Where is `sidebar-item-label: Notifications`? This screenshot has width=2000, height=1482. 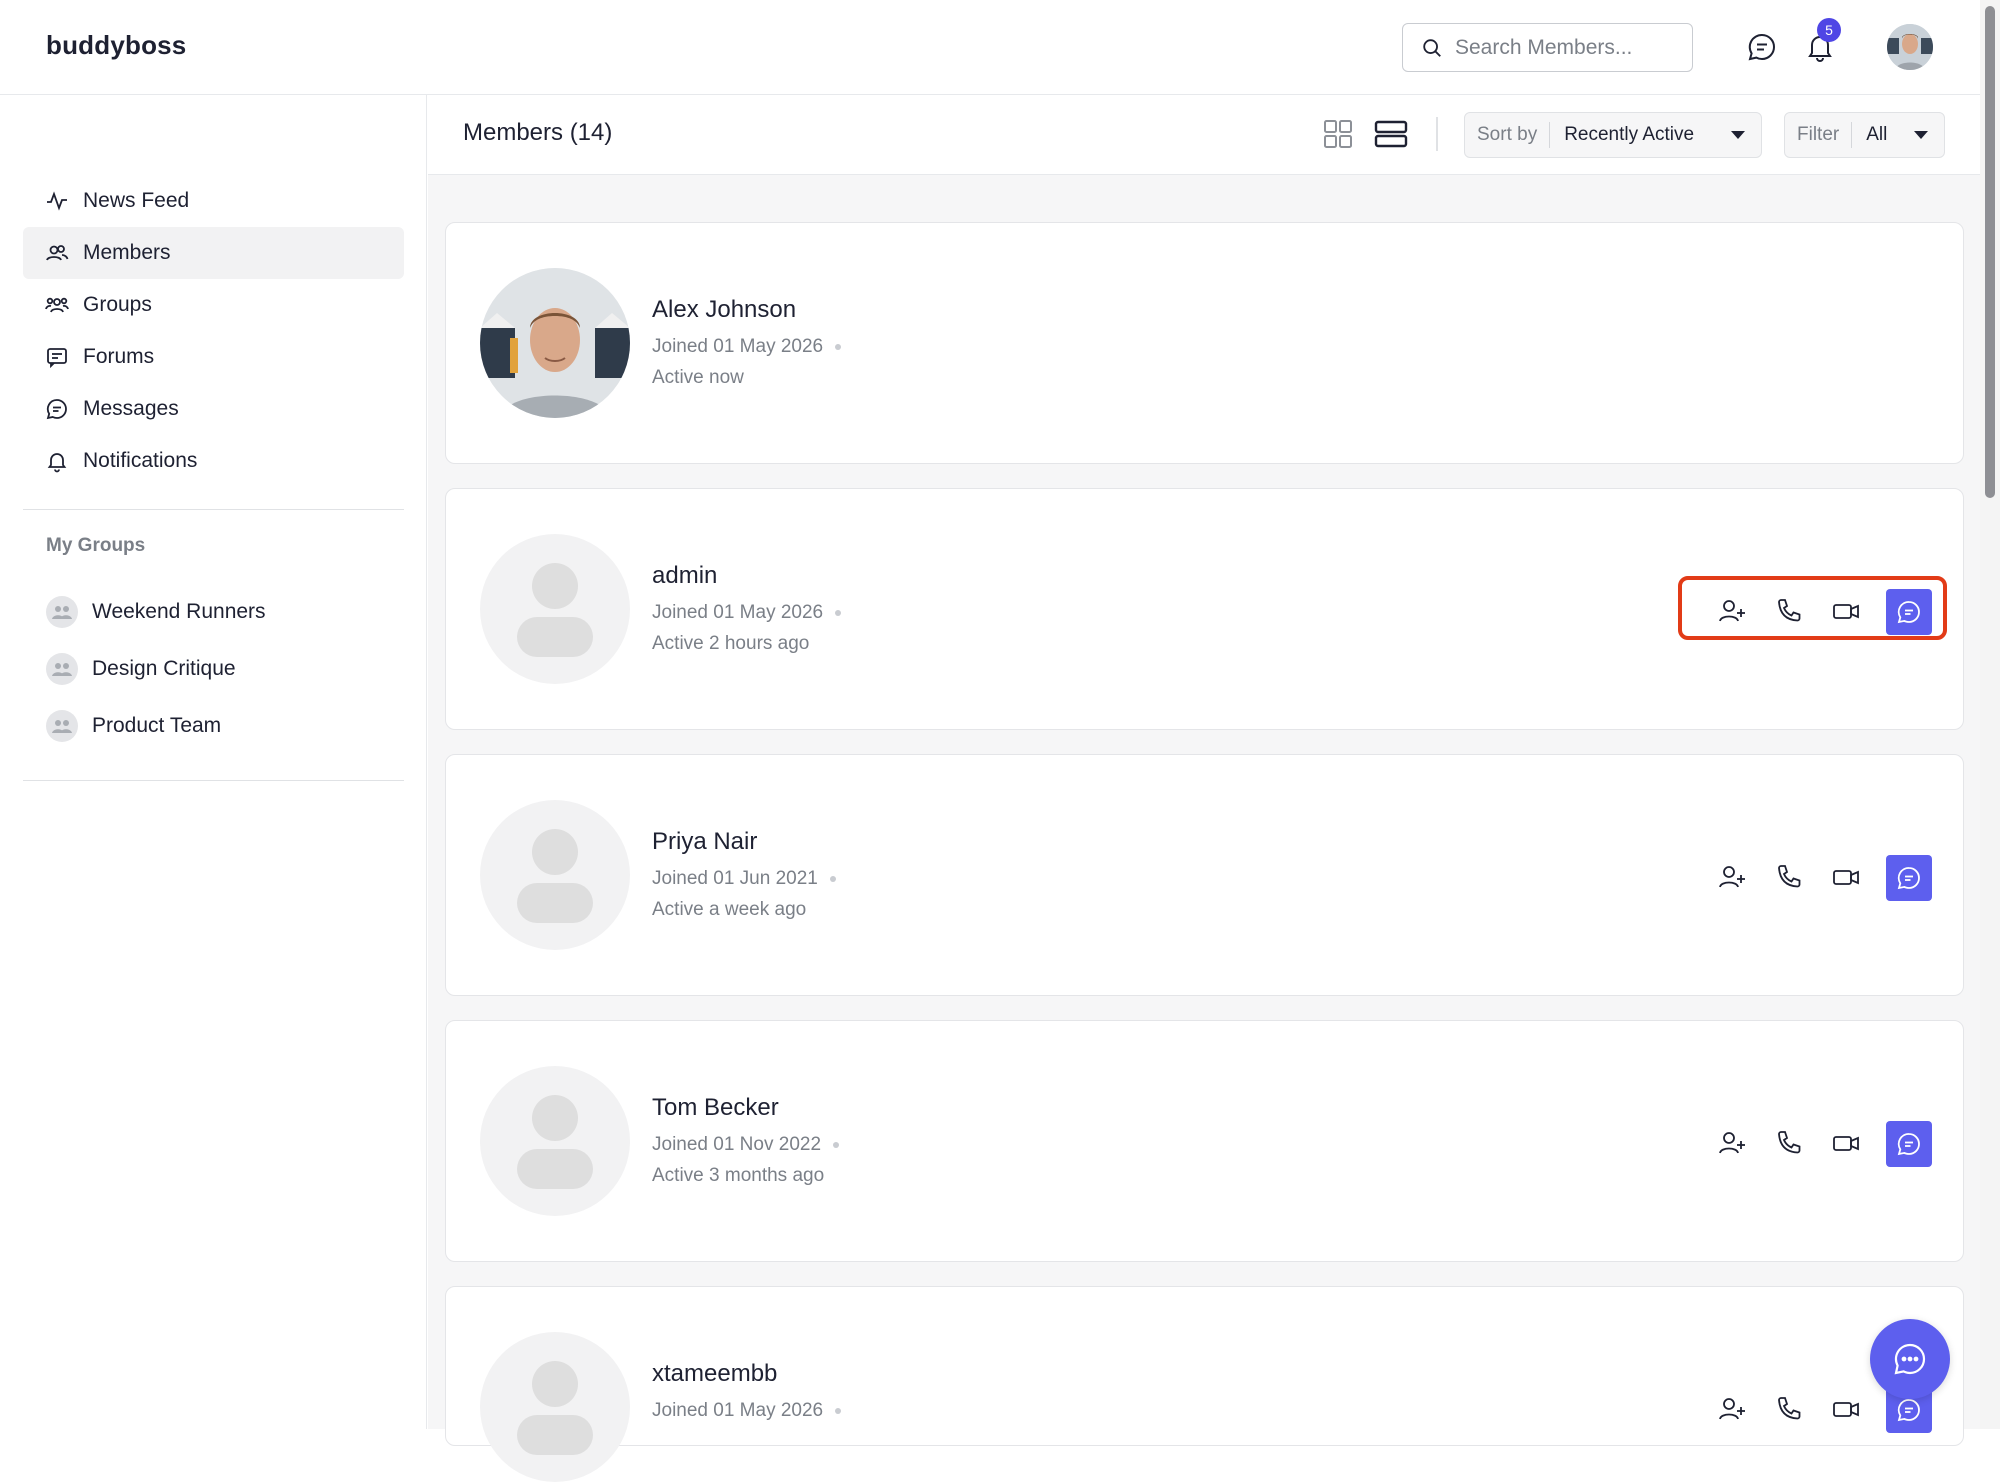
sidebar-item-label: Notifications is located at coordinates (140, 460).